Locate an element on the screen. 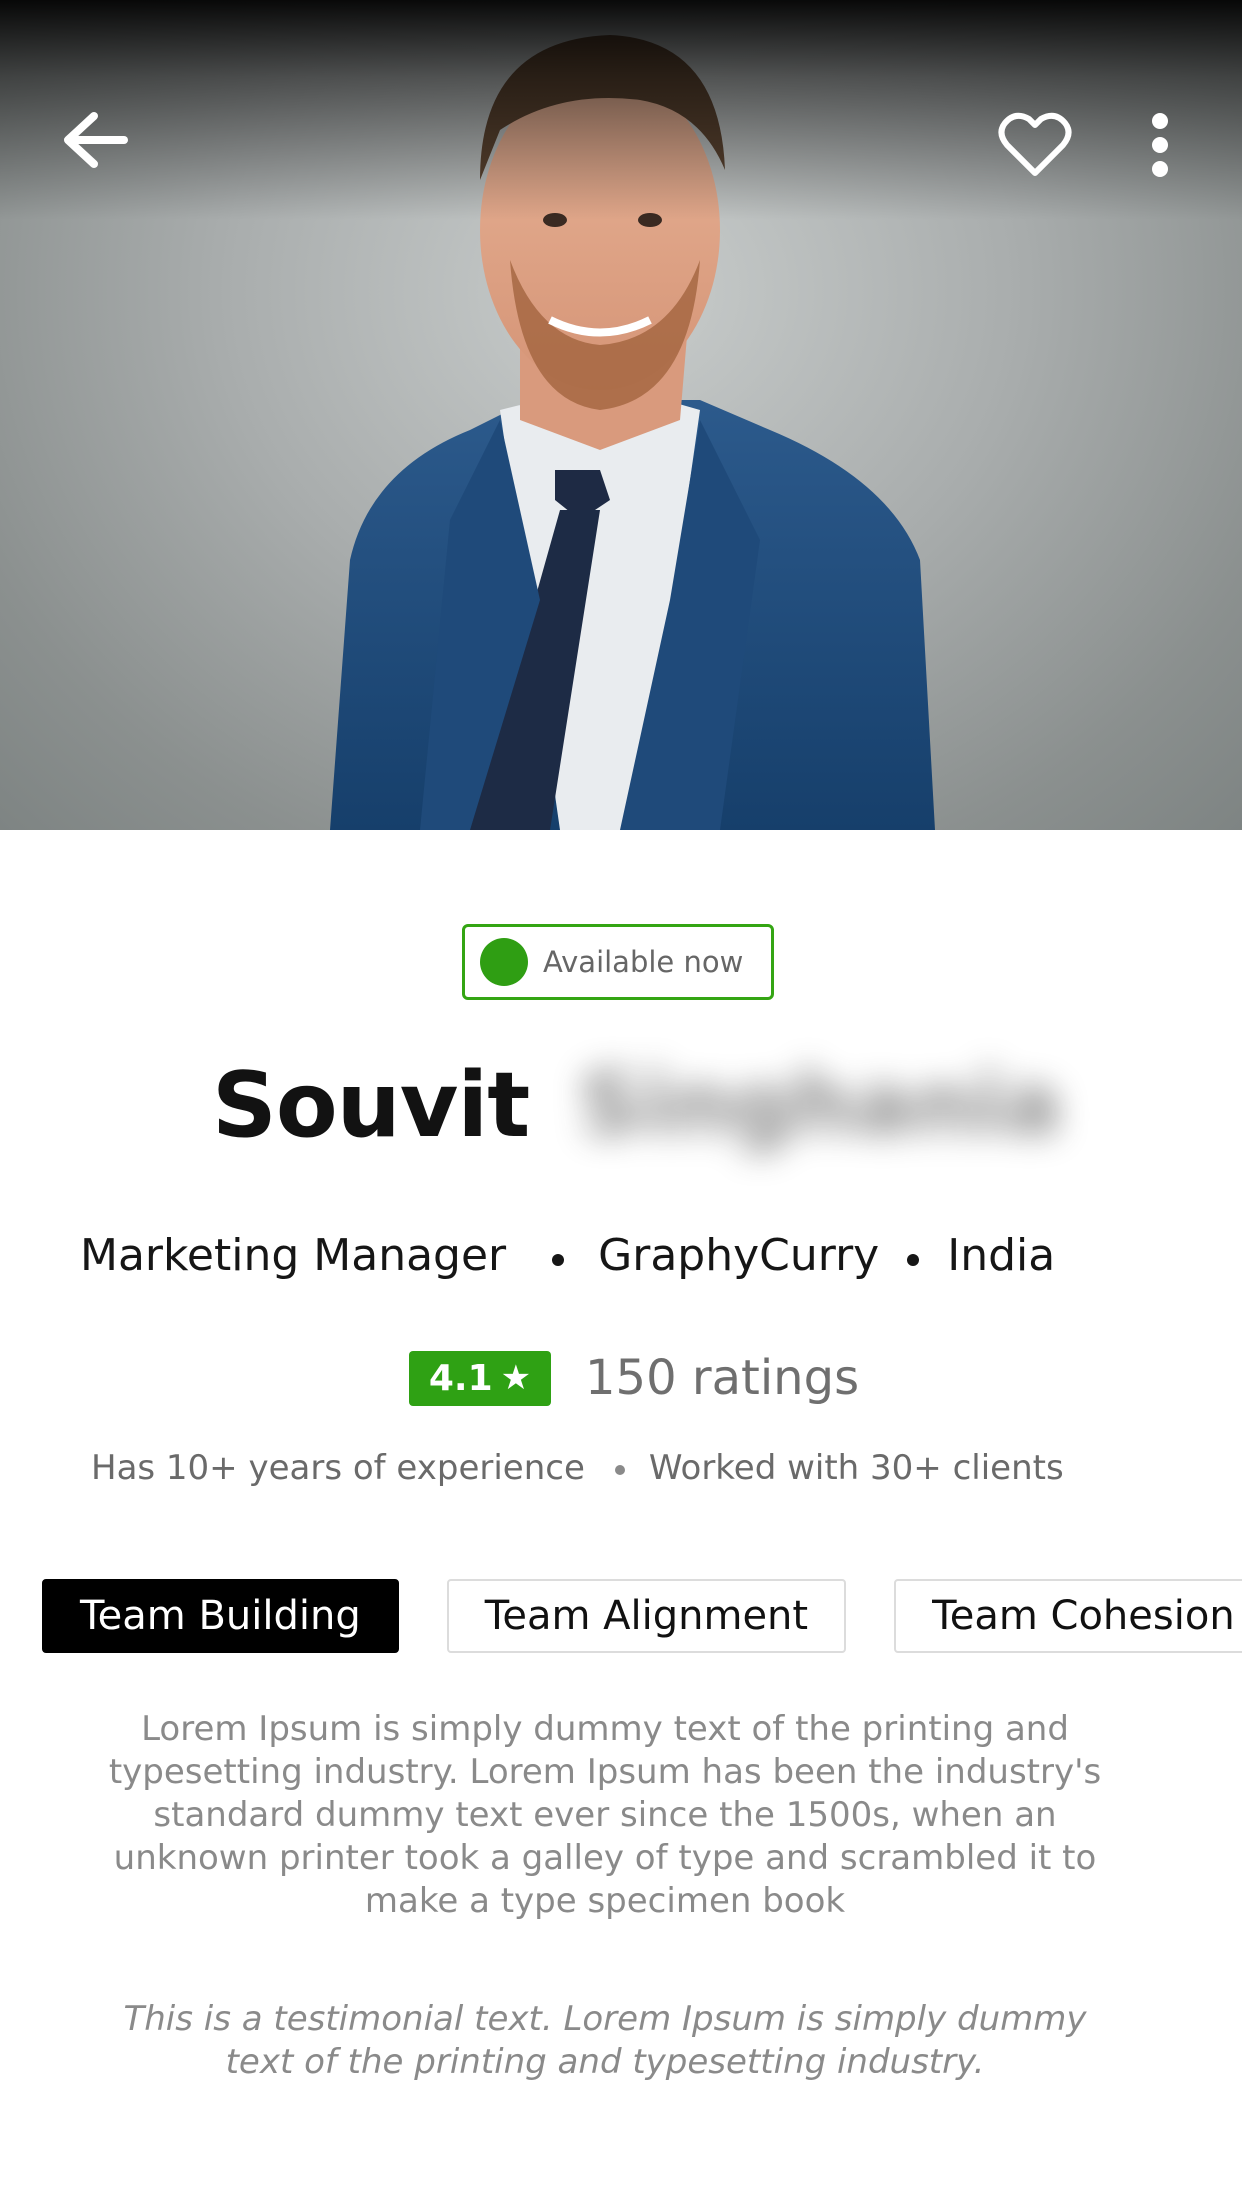 This screenshot has width=1242, height=2208. tag-team-cohesion: Team Cohesion is located at coordinates (1068, 1616).